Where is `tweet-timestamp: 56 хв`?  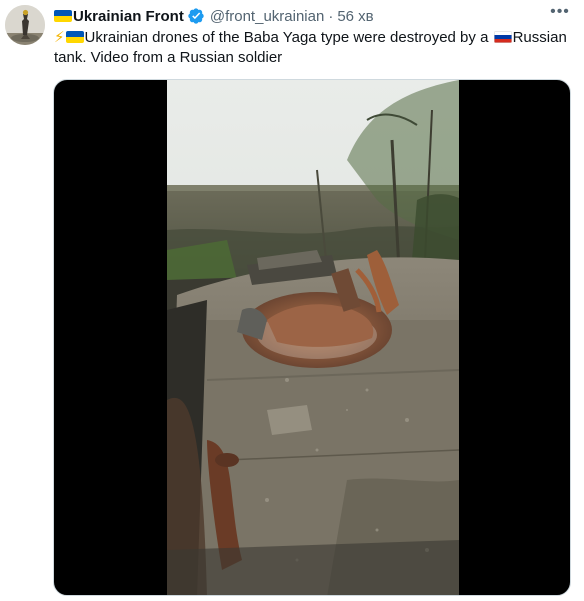 tweet-timestamp: 56 хв is located at coordinates (355, 16).